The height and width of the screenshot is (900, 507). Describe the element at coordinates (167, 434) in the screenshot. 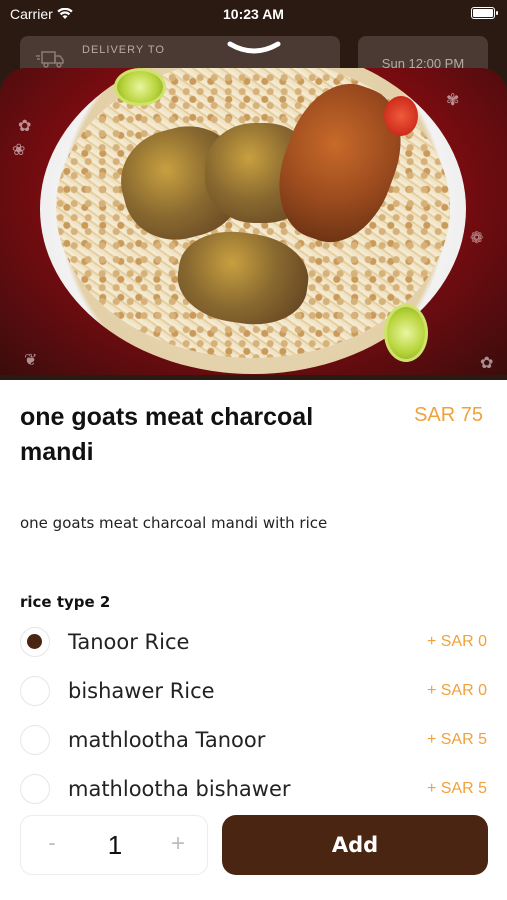

I see `item-title: one goats meat charcoal mandi` at that location.